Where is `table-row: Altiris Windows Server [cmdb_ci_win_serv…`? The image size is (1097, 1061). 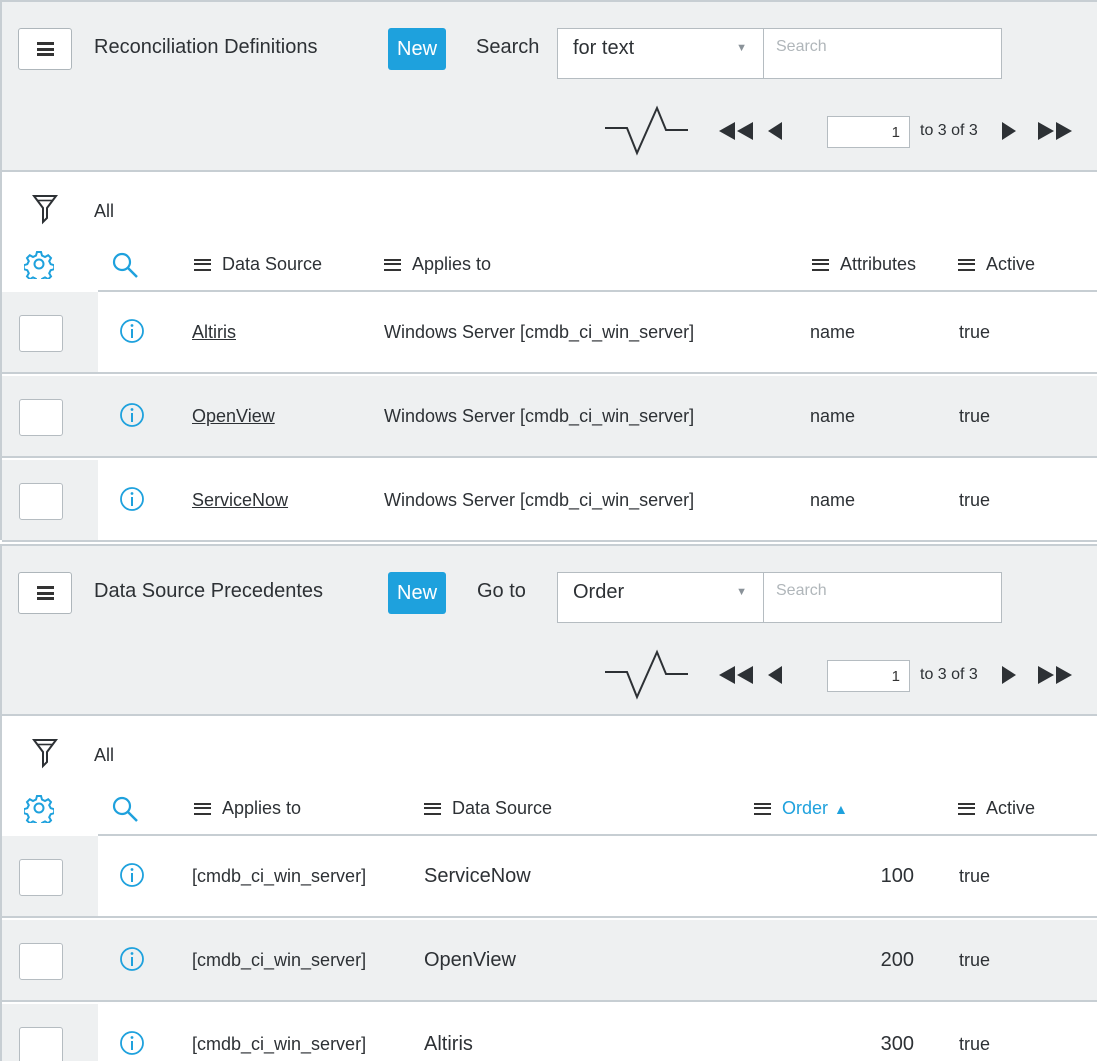 table-row: Altiris Windows Server [cmdb_ci_win_serv… is located at coordinates (549, 333).